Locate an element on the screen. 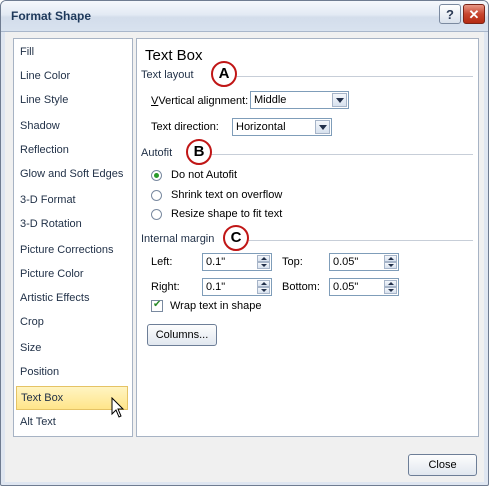 The width and height of the screenshot is (489, 486). autofit-heading: Autofit is located at coordinates (157, 153).